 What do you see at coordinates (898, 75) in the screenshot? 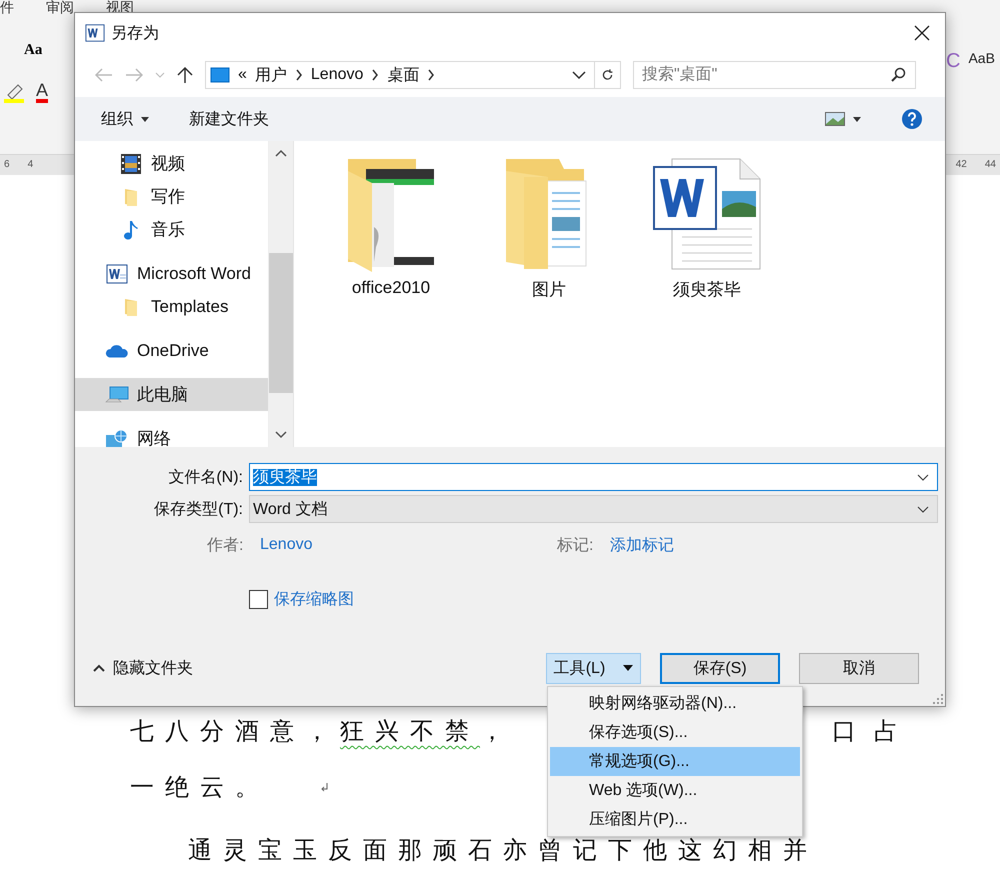
I see `search-icon` at bounding box center [898, 75].